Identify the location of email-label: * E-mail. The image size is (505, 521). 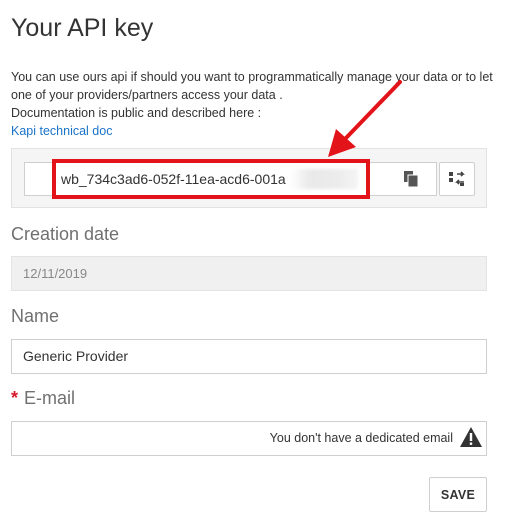
(43, 398).